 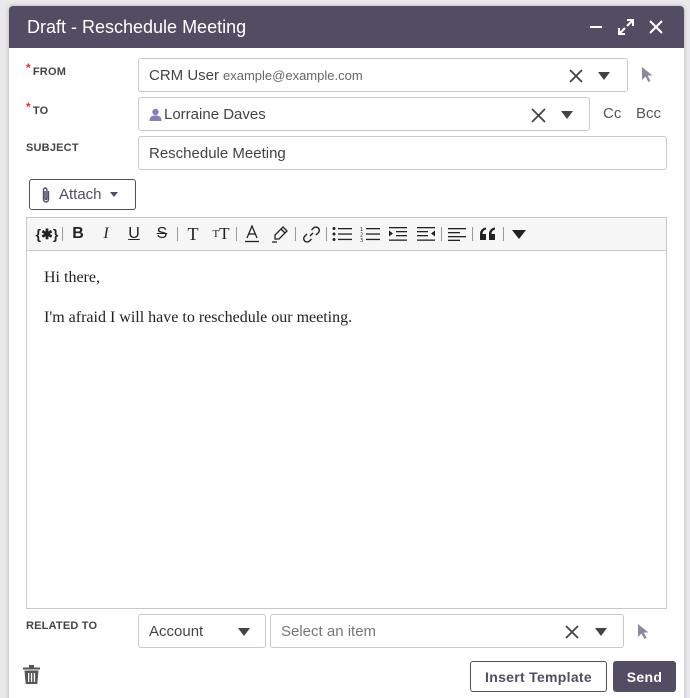 What do you see at coordinates (656, 27) in the screenshot?
I see `close-icon` at bounding box center [656, 27].